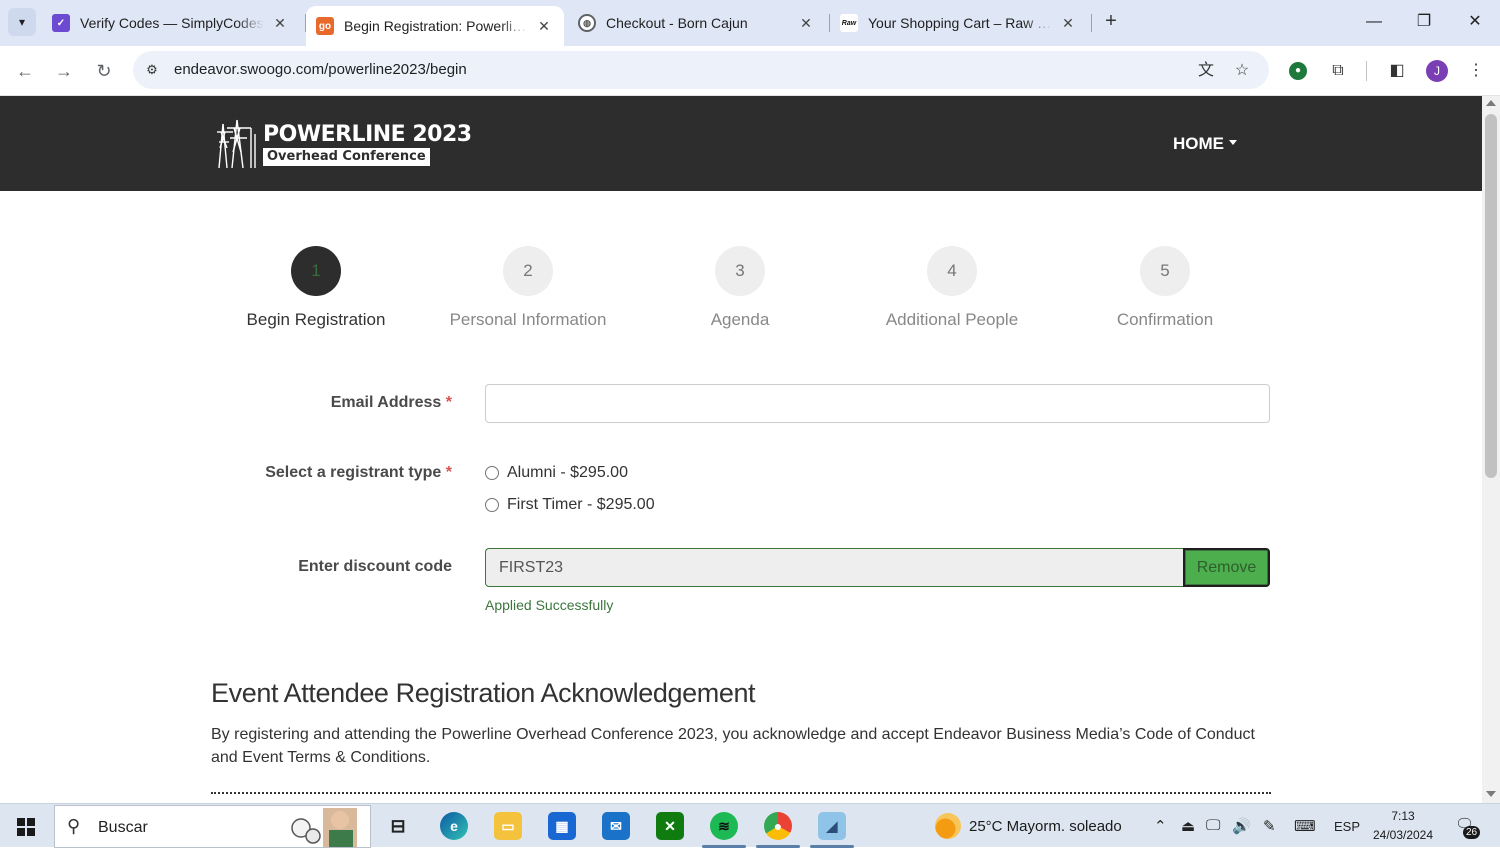  I want to click on microsoft-store-icon: ▦, so click(562, 826).